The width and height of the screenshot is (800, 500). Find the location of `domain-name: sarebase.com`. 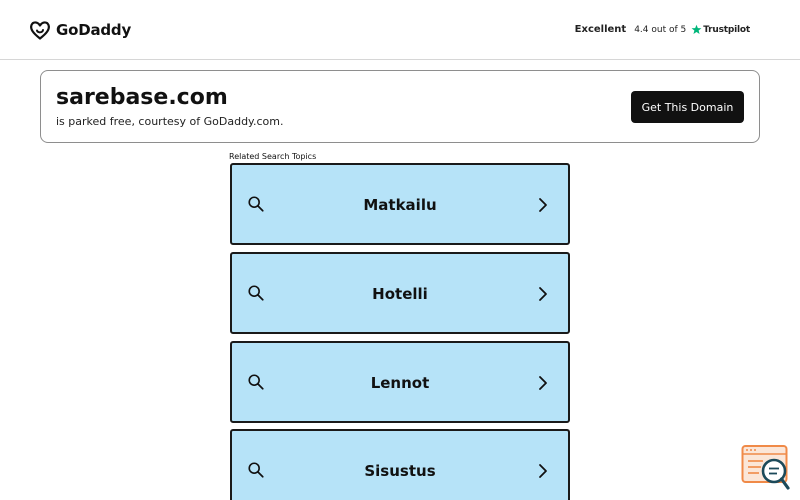

domain-name: sarebase.com is located at coordinates (142, 97).